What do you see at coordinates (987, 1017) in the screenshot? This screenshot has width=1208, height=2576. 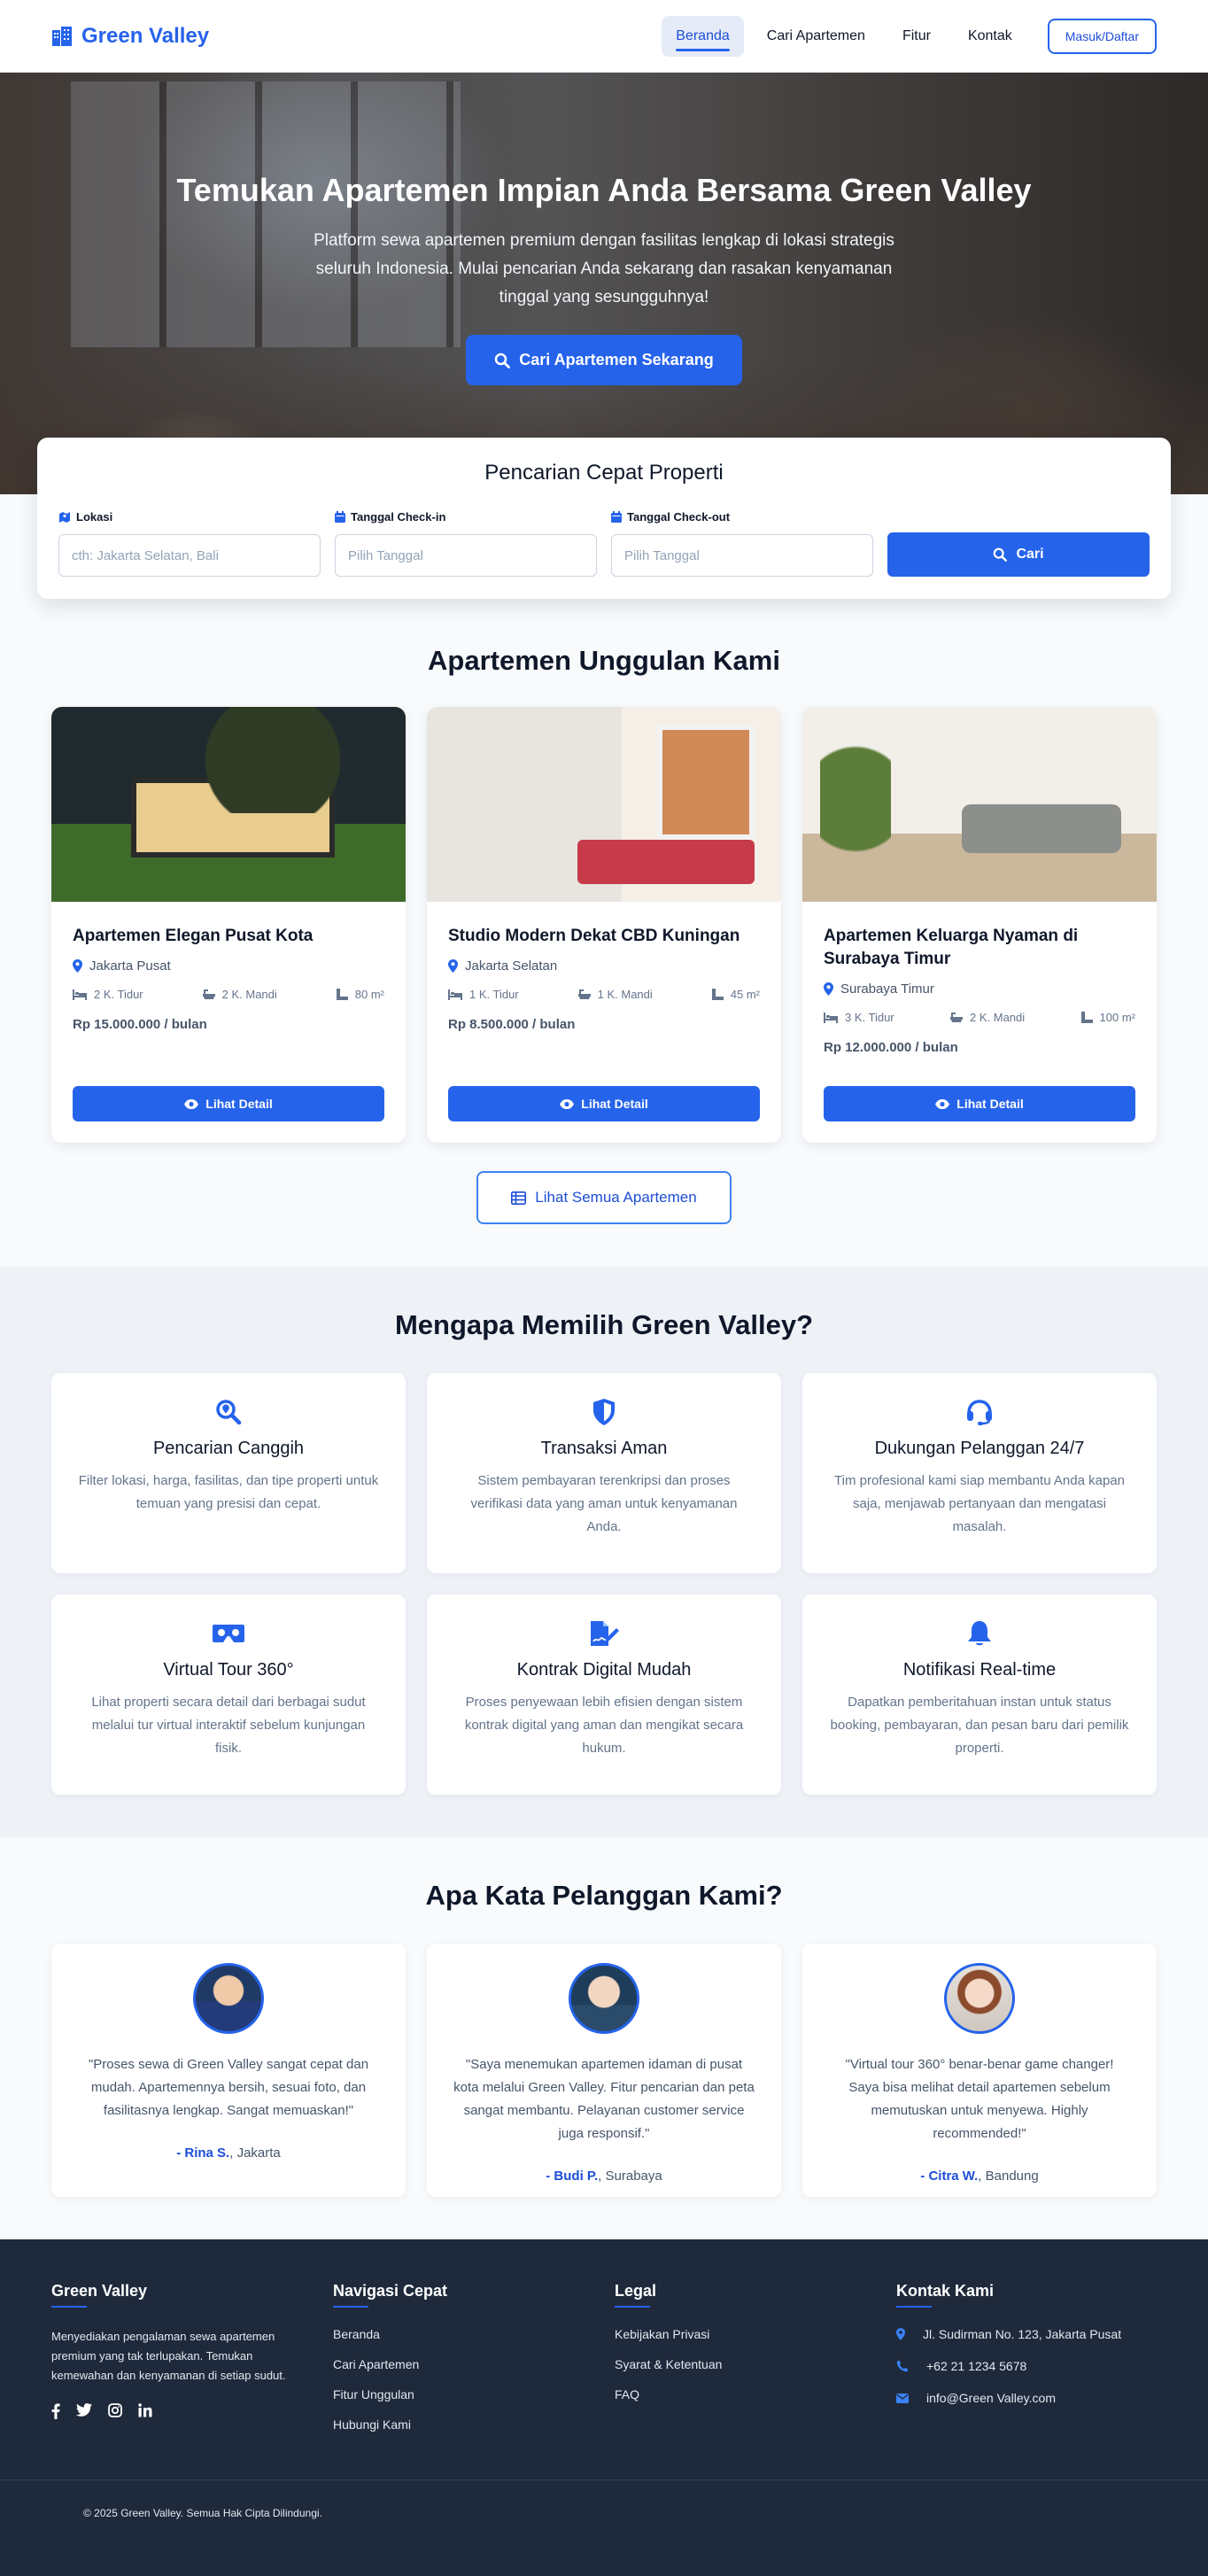 I see `bathrooms-info: 2 K. Mandi` at bounding box center [987, 1017].